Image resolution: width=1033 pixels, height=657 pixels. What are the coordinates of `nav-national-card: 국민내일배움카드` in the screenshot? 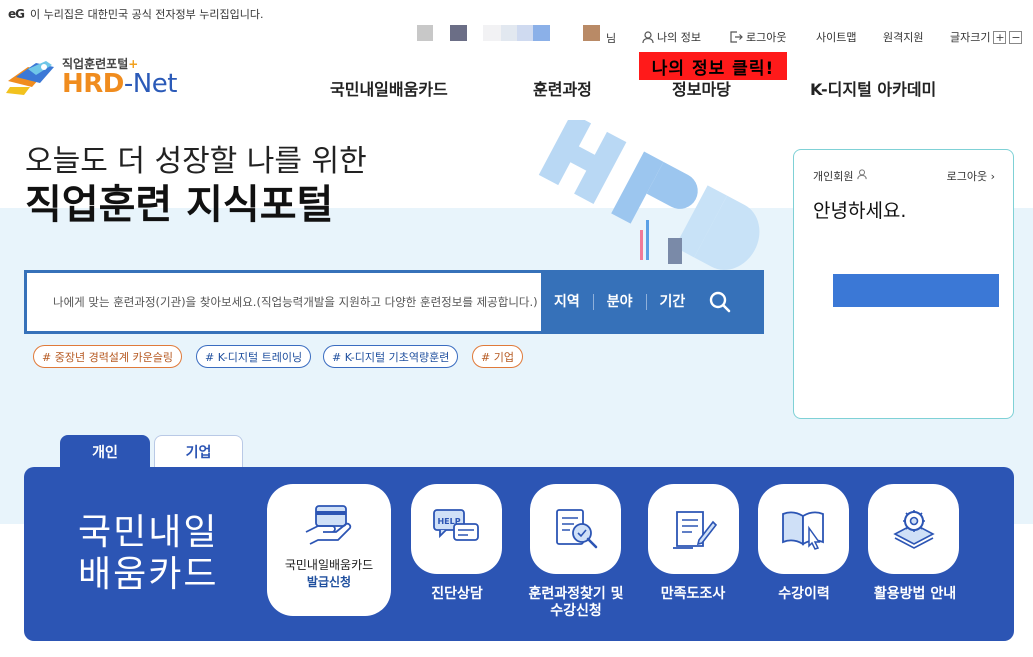 It's located at (389, 88).